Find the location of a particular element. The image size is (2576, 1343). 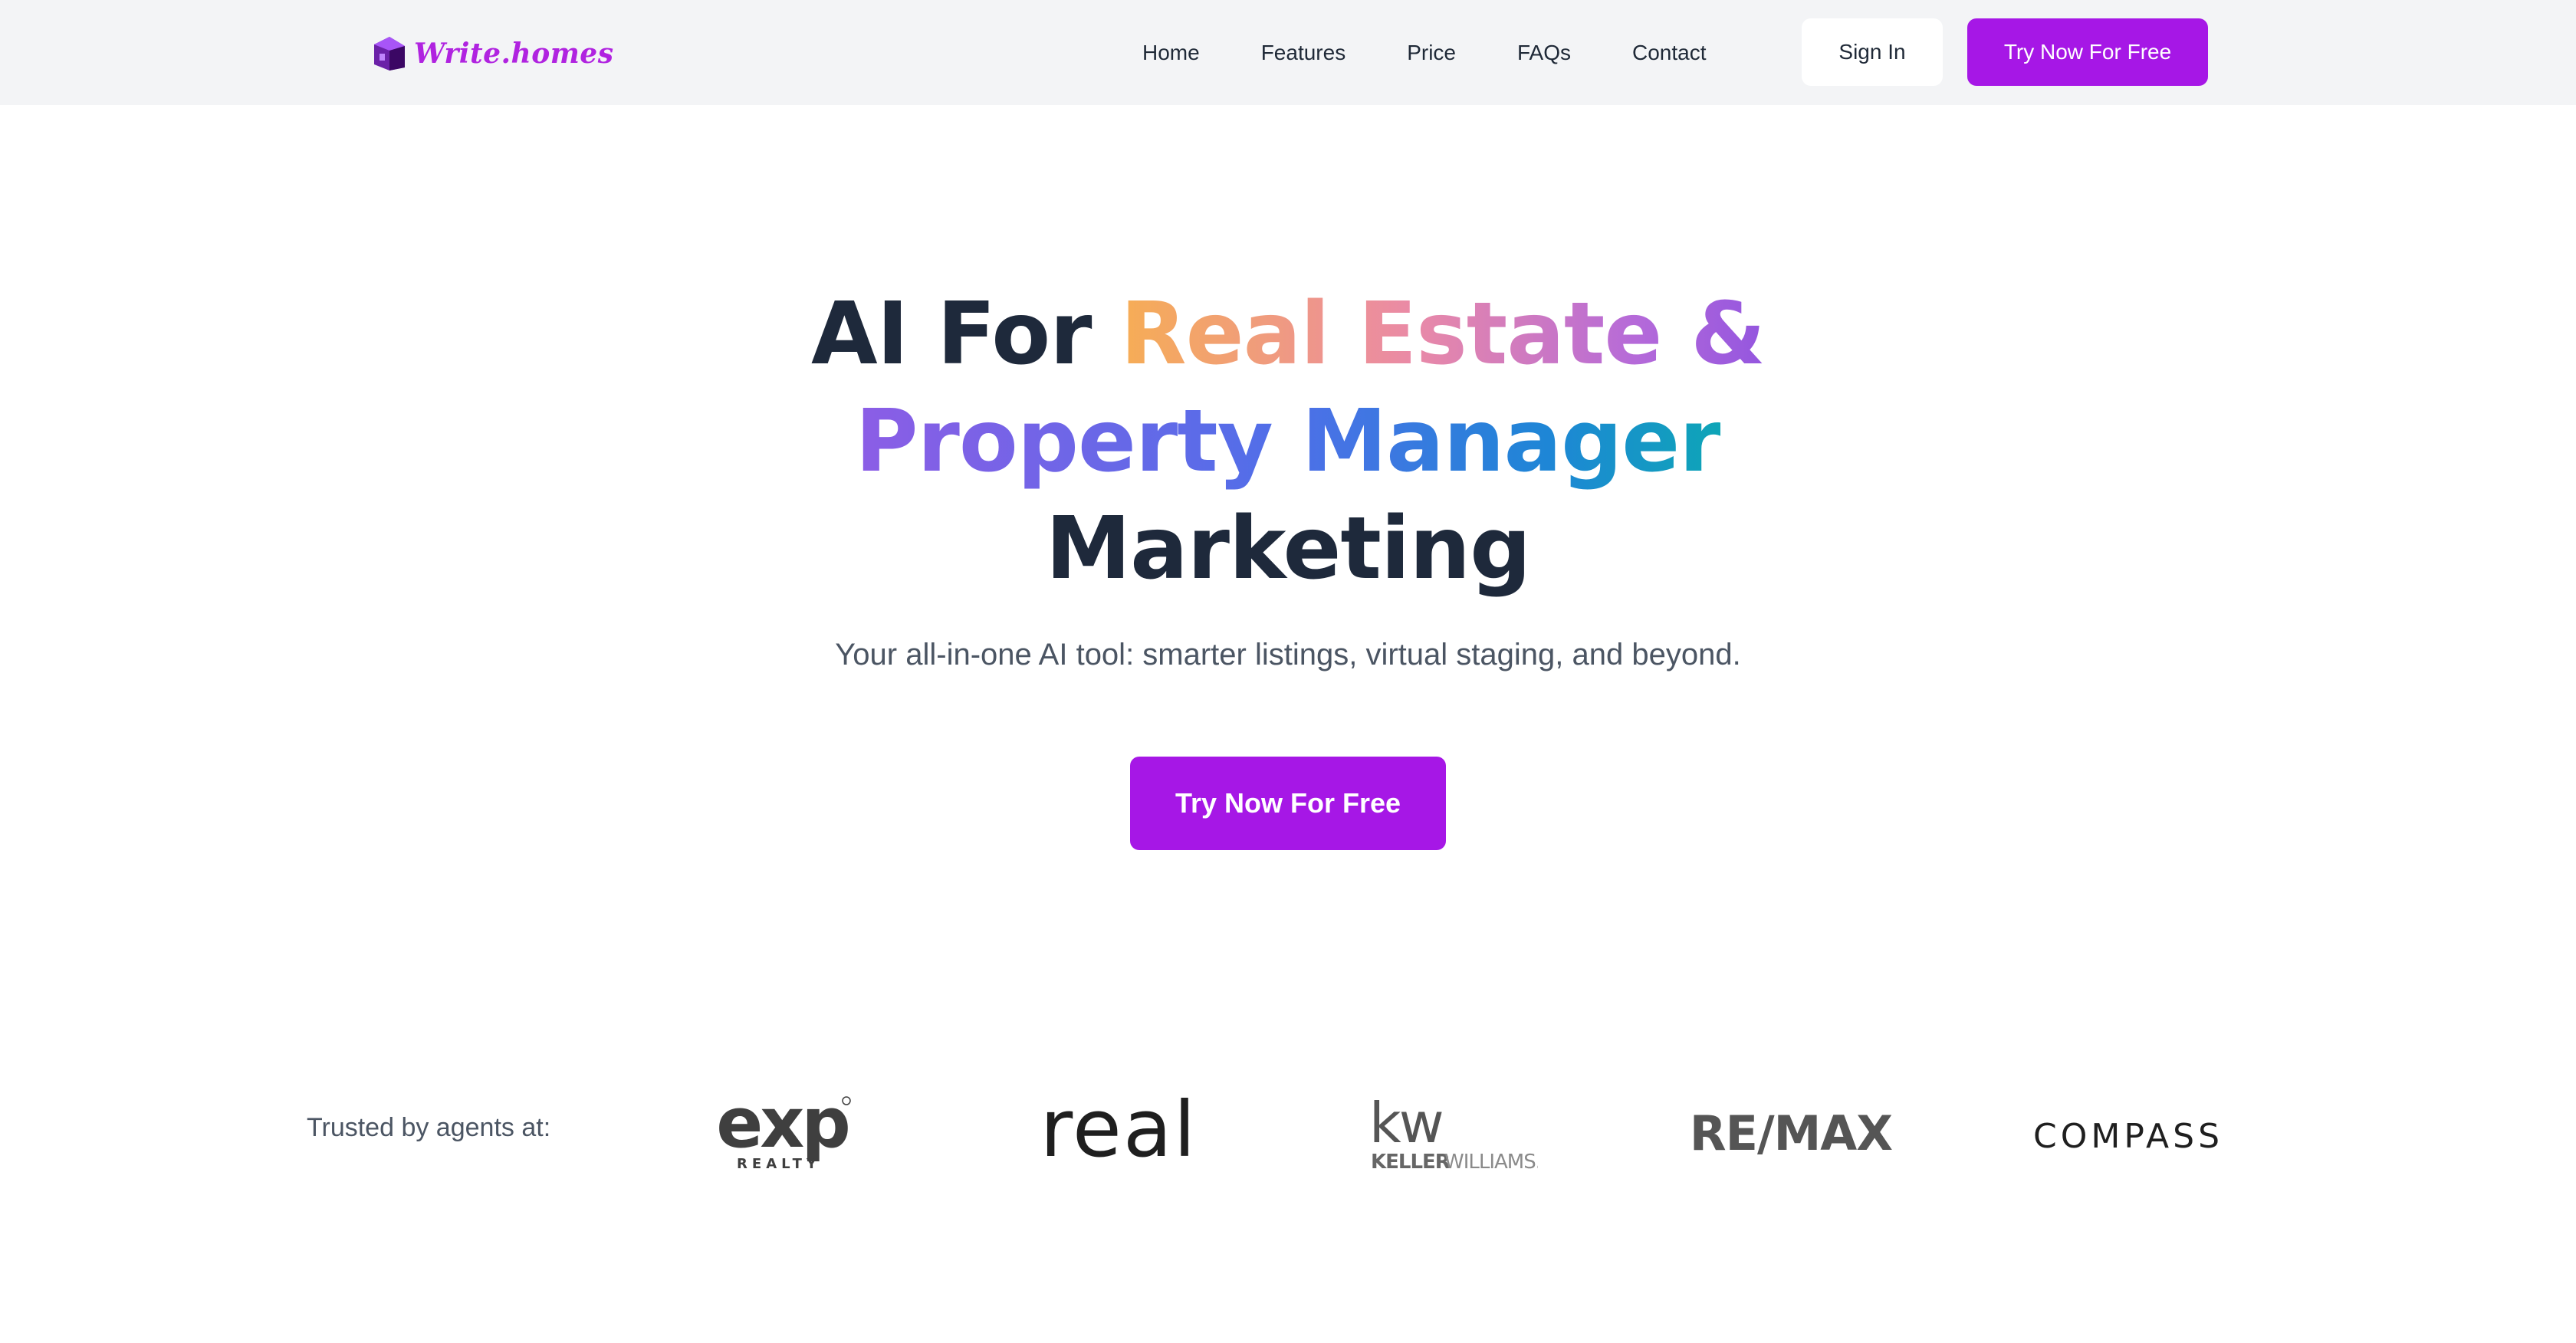

nav-contact: Contact is located at coordinates (1670, 53).